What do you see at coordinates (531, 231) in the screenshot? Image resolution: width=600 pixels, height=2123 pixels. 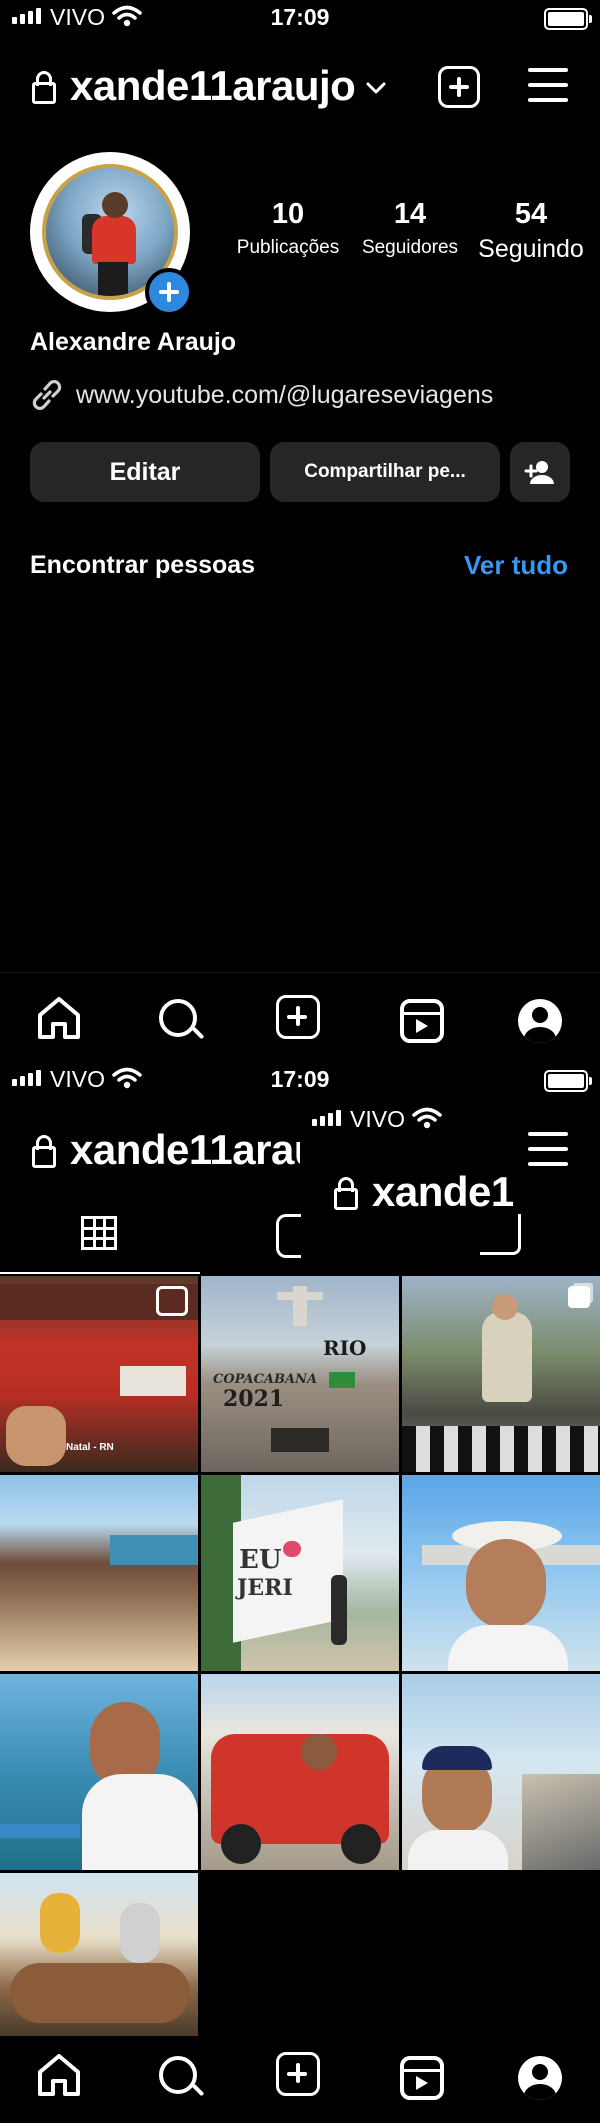 I see `stat-following: 54 Seguindo` at bounding box center [531, 231].